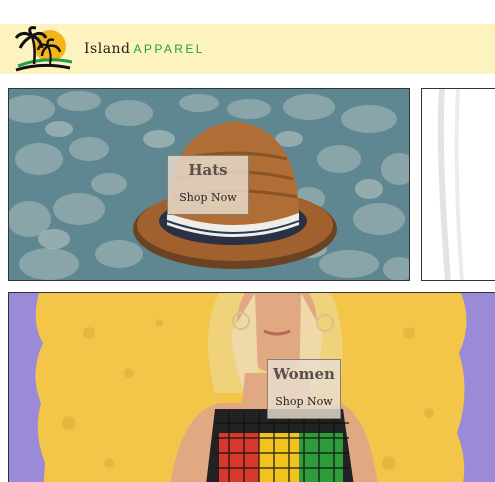  What do you see at coordinates (303, 401) in the screenshot?
I see `women-shop-now-link: Shop Now` at bounding box center [303, 401].